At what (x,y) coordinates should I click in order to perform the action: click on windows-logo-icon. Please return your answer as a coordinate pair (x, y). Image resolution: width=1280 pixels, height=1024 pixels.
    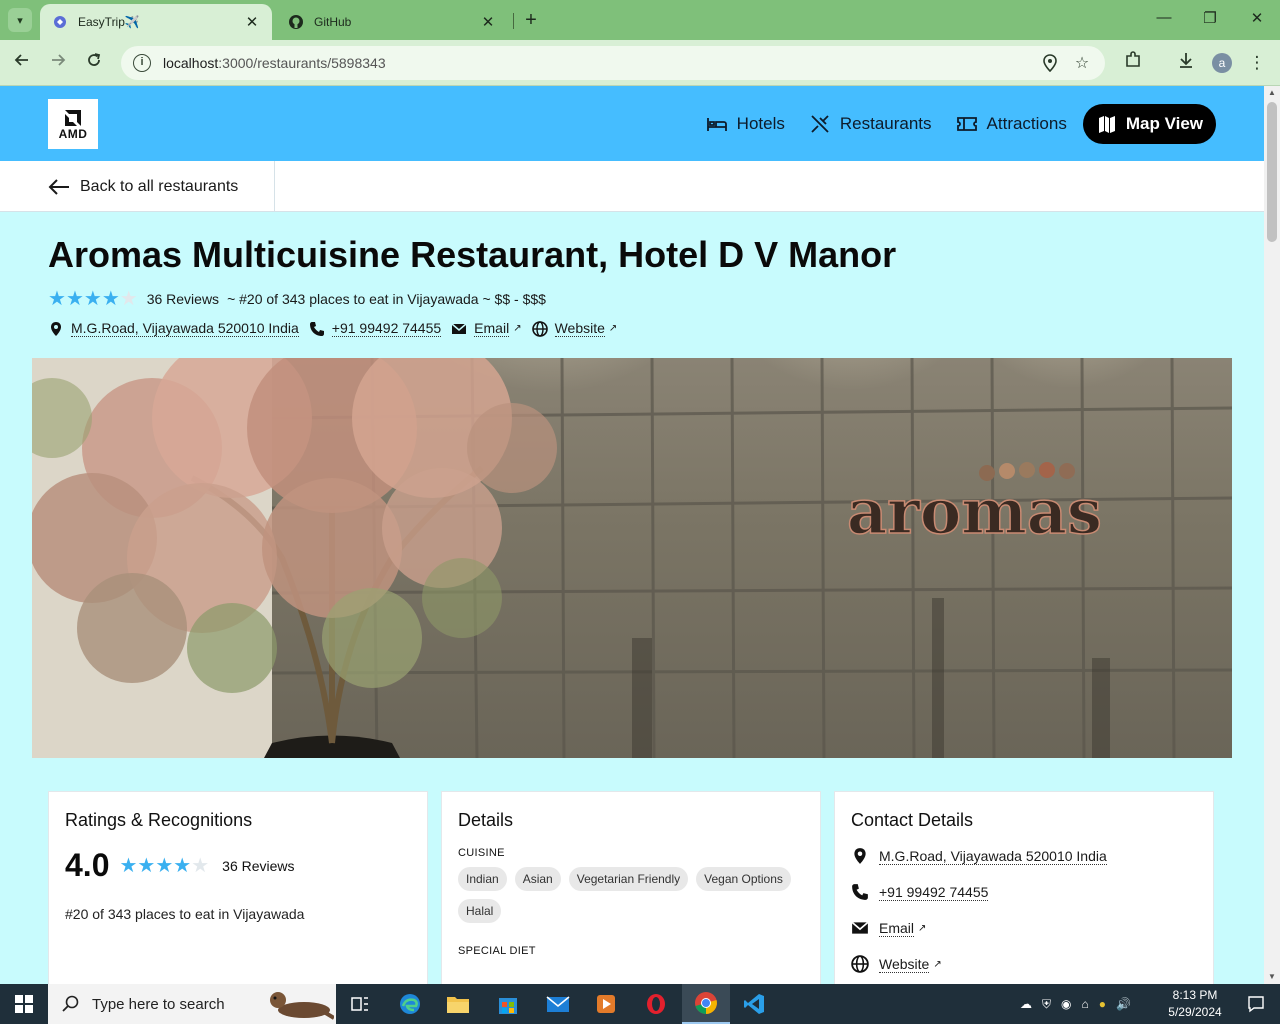
    Looking at the image, I should click on (24, 1004).